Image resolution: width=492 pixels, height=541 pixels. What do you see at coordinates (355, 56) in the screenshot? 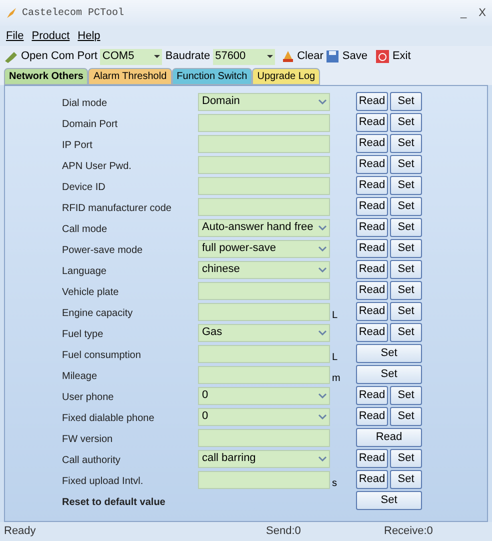
I see `save-button: Save` at bounding box center [355, 56].